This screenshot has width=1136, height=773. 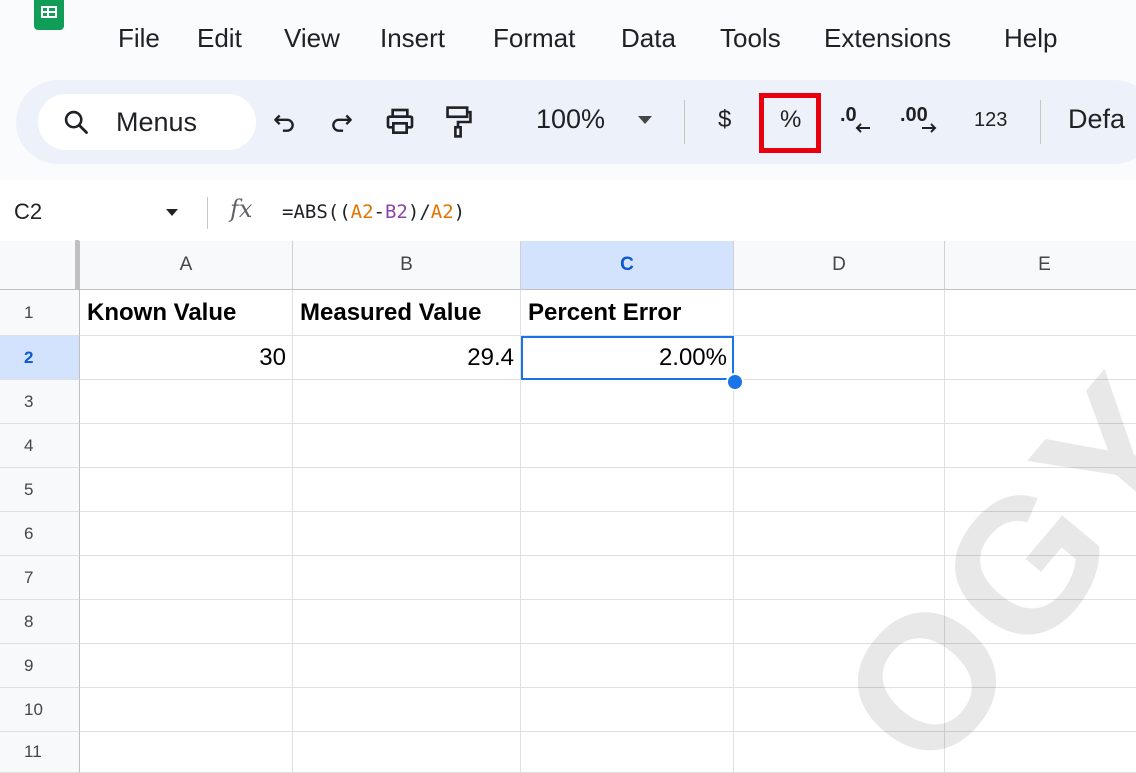 What do you see at coordinates (839, 358) in the screenshot?
I see `cell-d2` at bounding box center [839, 358].